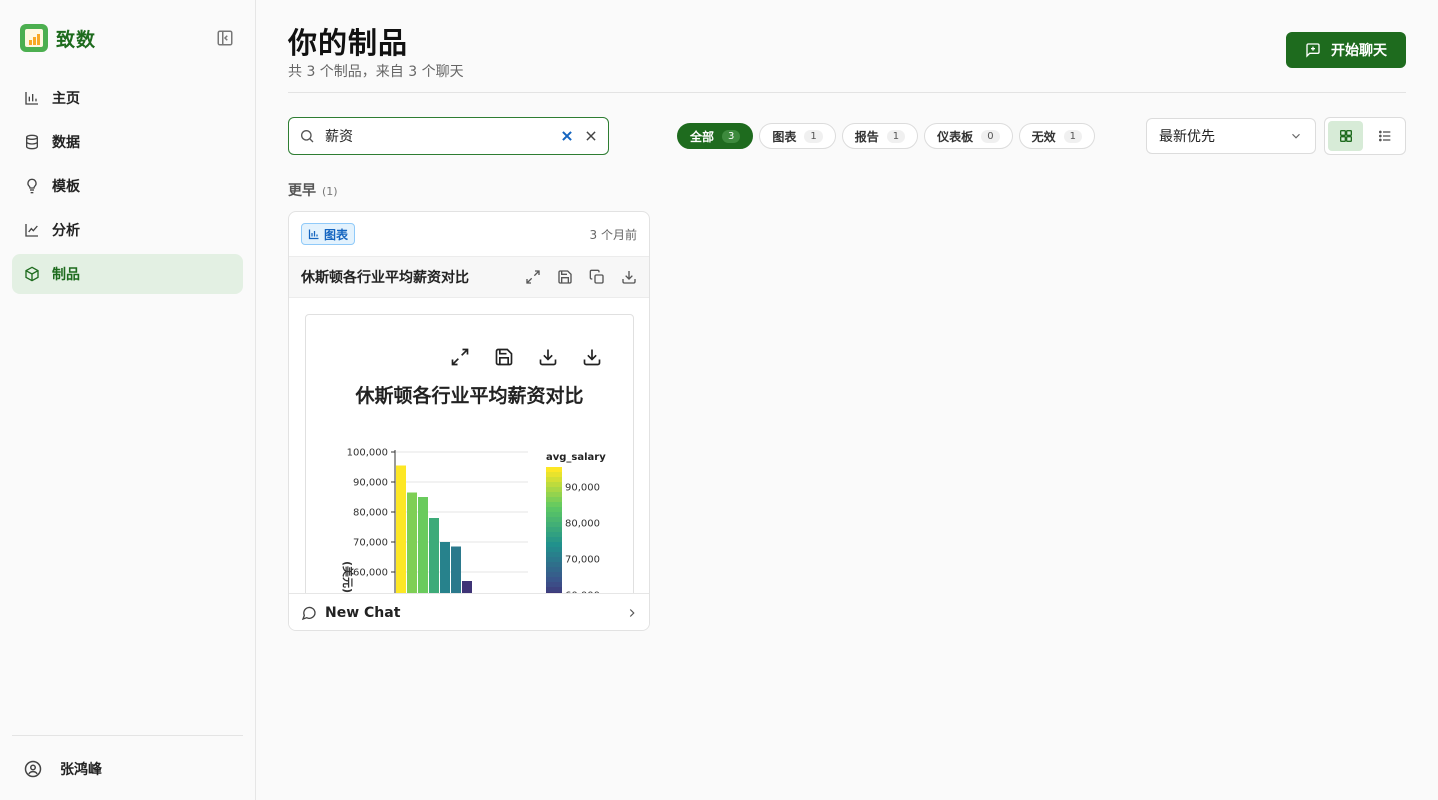 Image resolution: width=1438 pixels, height=800 pixels. I want to click on app-name: 致数, so click(76, 39).